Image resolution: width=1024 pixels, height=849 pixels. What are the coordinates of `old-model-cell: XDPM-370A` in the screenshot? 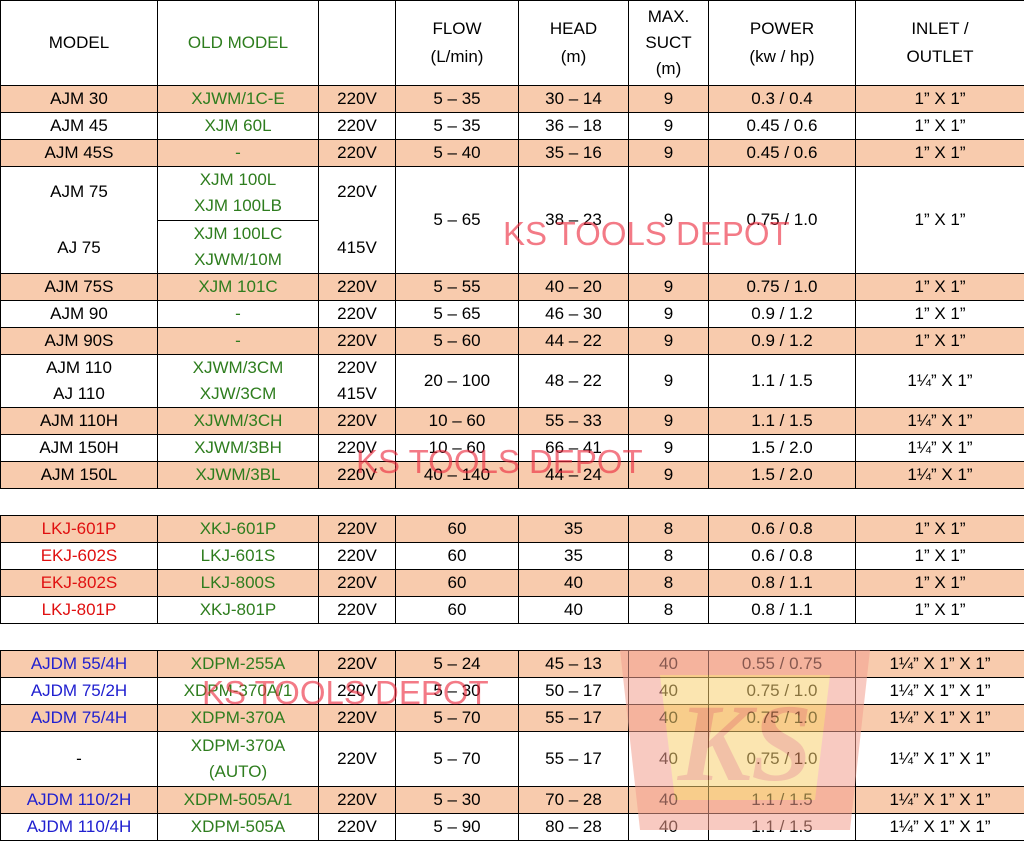 It's located at (238, 718).